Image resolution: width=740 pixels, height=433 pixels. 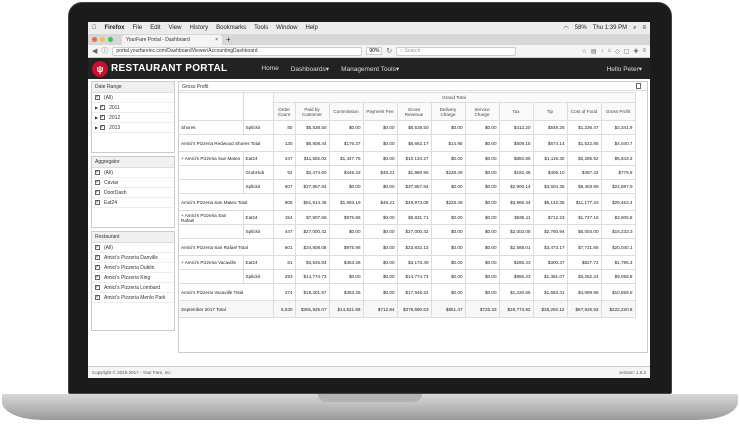 I want to click on menu-help: Help, so click(x=311, y=28).